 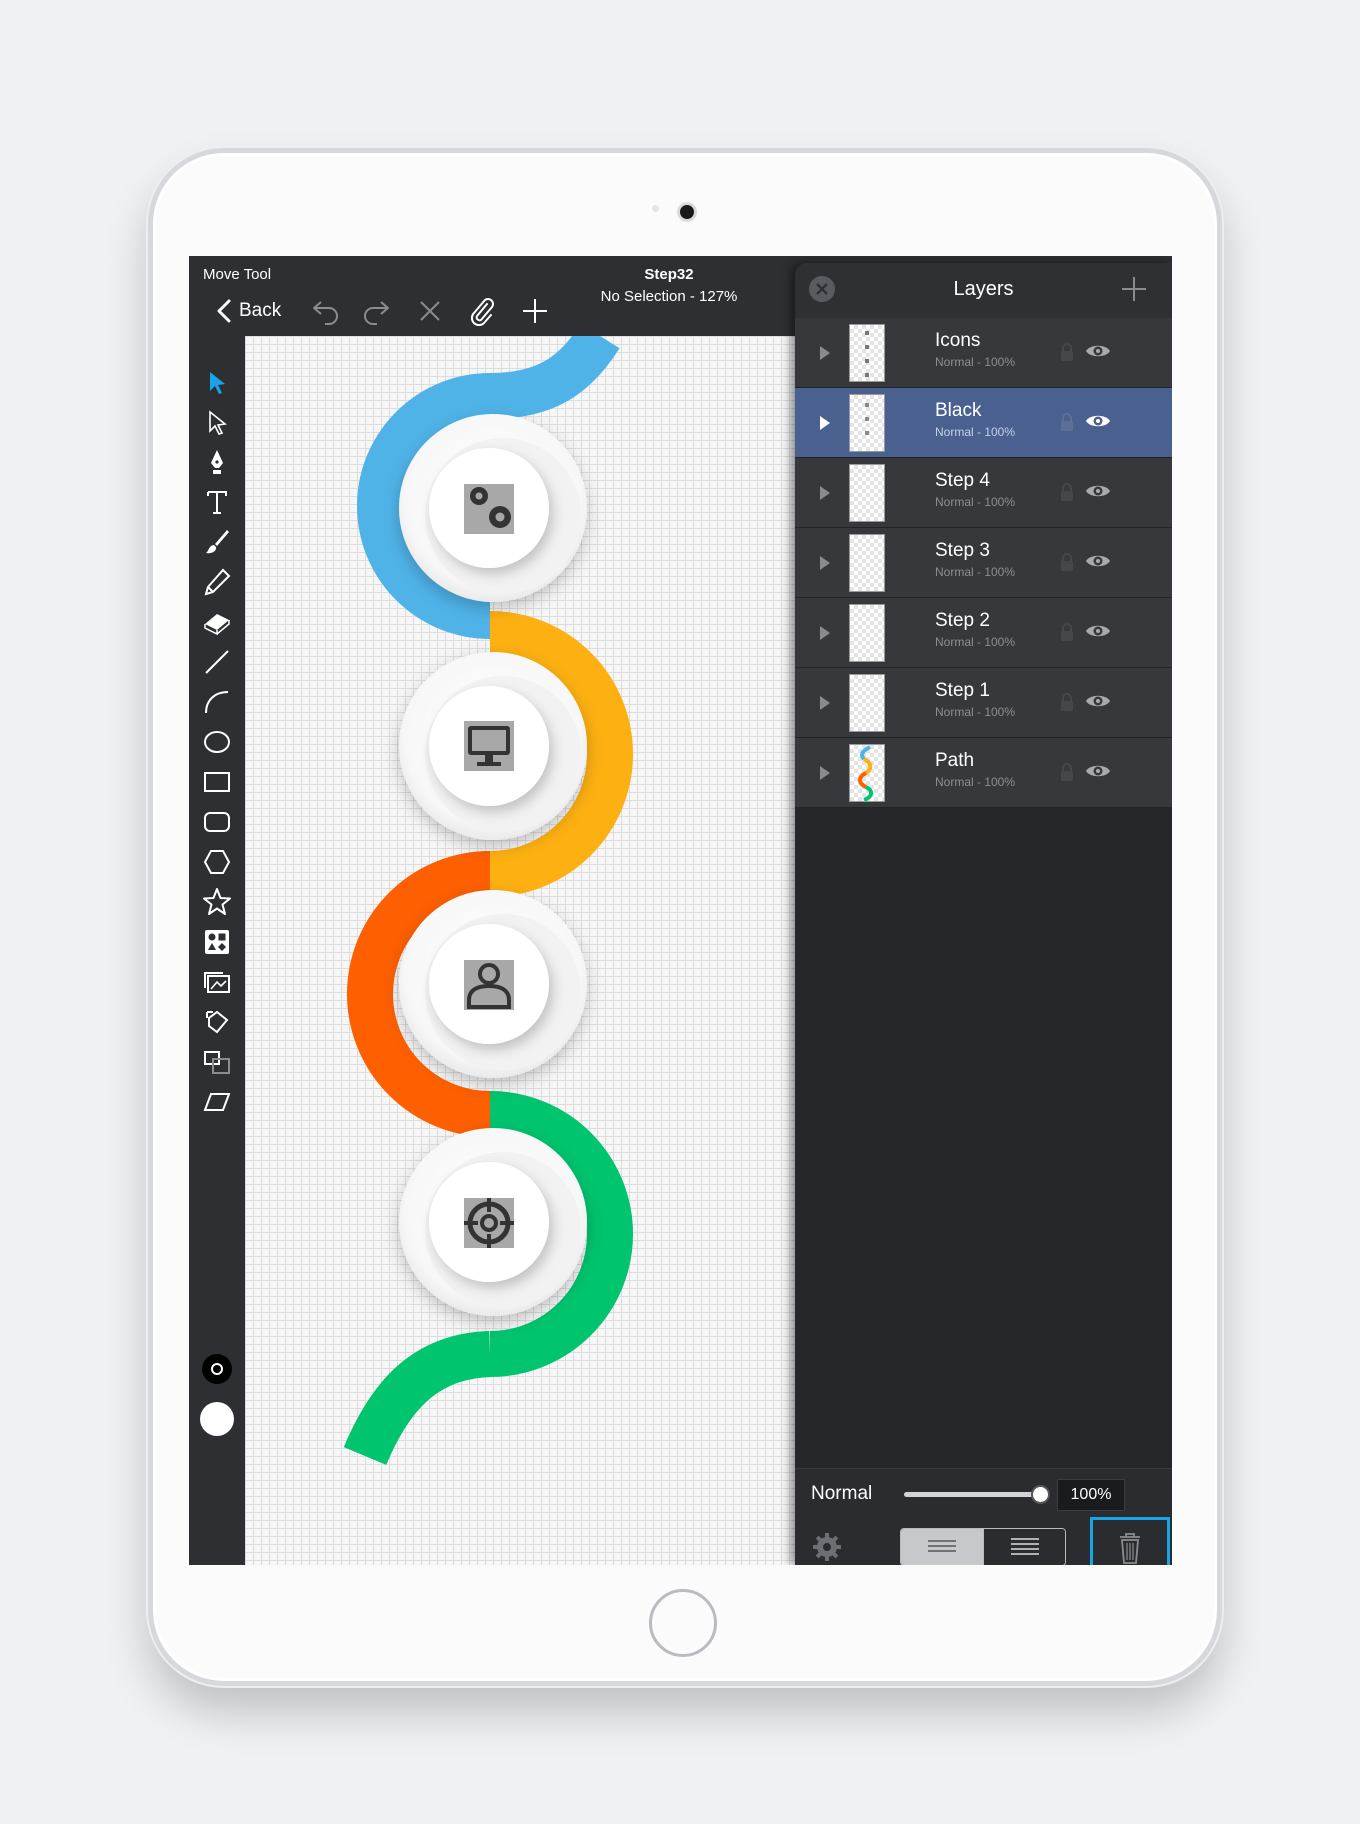 I want to click on layers-title: Layers, so click(x=983, y=289).